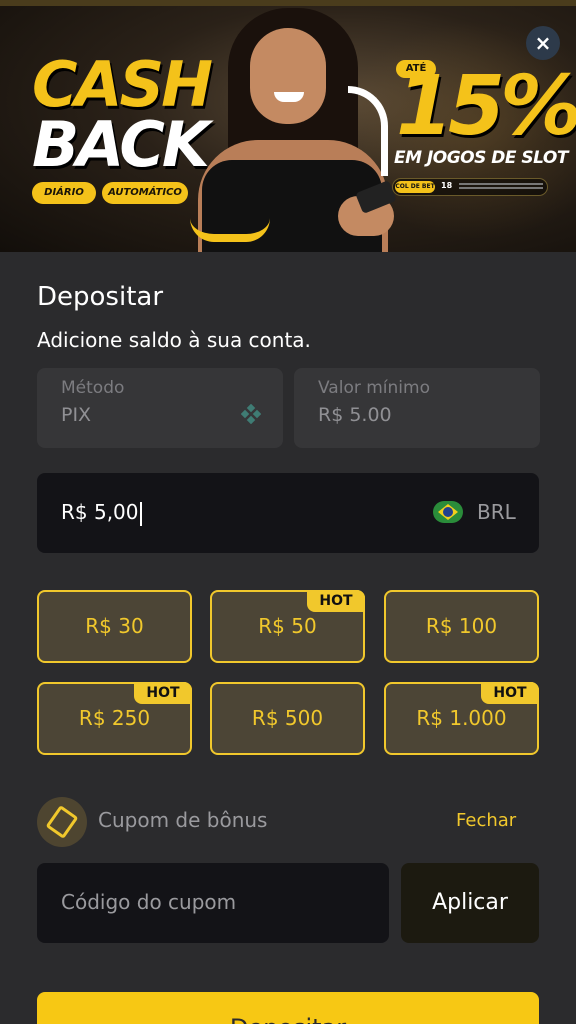 The height and width of the screenshot is (1024, 576). What do you see at coordinates (149, 902) in the screenshot?
I see `coupon-code-placeholder: Código do cupom` at bounding box center [149, 902].